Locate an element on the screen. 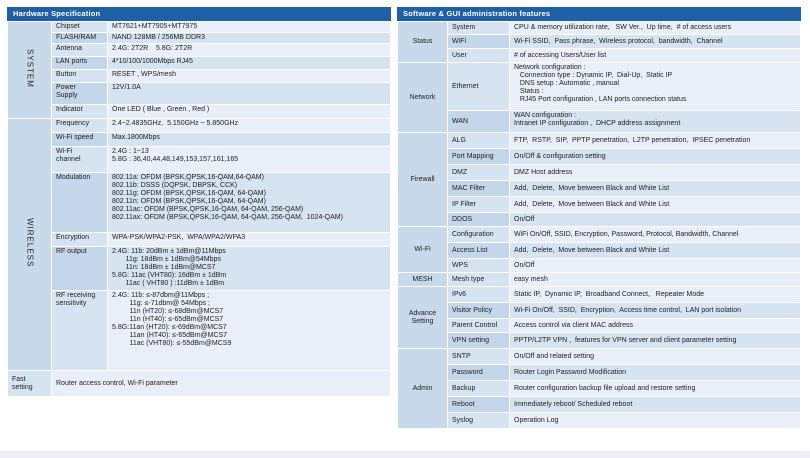  spec-key: RF output is located at coordinates (79, 268).